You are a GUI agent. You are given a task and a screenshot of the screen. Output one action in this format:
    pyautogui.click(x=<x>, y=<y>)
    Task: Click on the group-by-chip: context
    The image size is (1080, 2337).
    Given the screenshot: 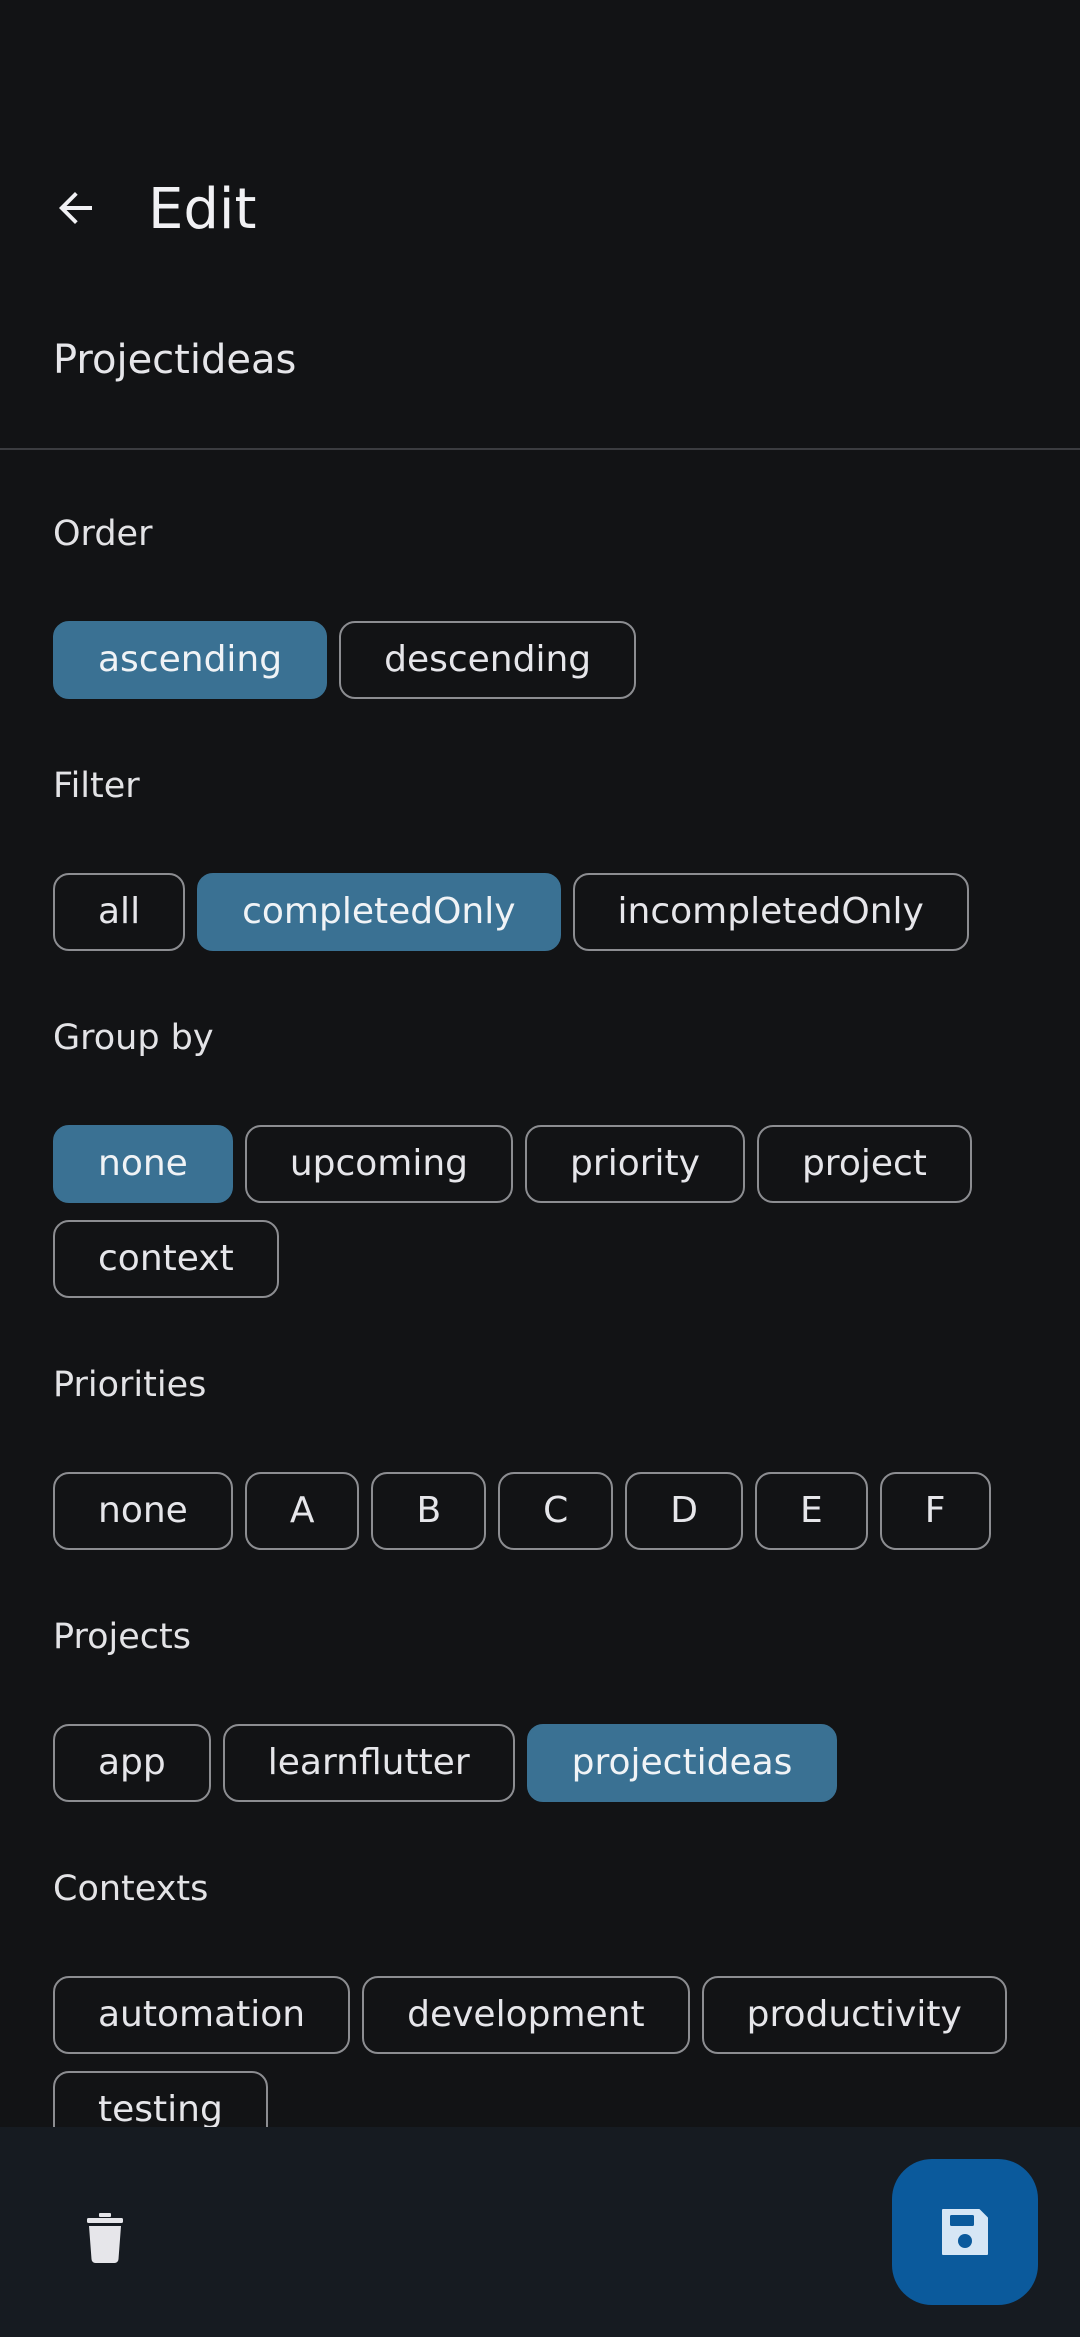 What is the action you would take?
    pyautogui.click(x=166, y=1259)
    